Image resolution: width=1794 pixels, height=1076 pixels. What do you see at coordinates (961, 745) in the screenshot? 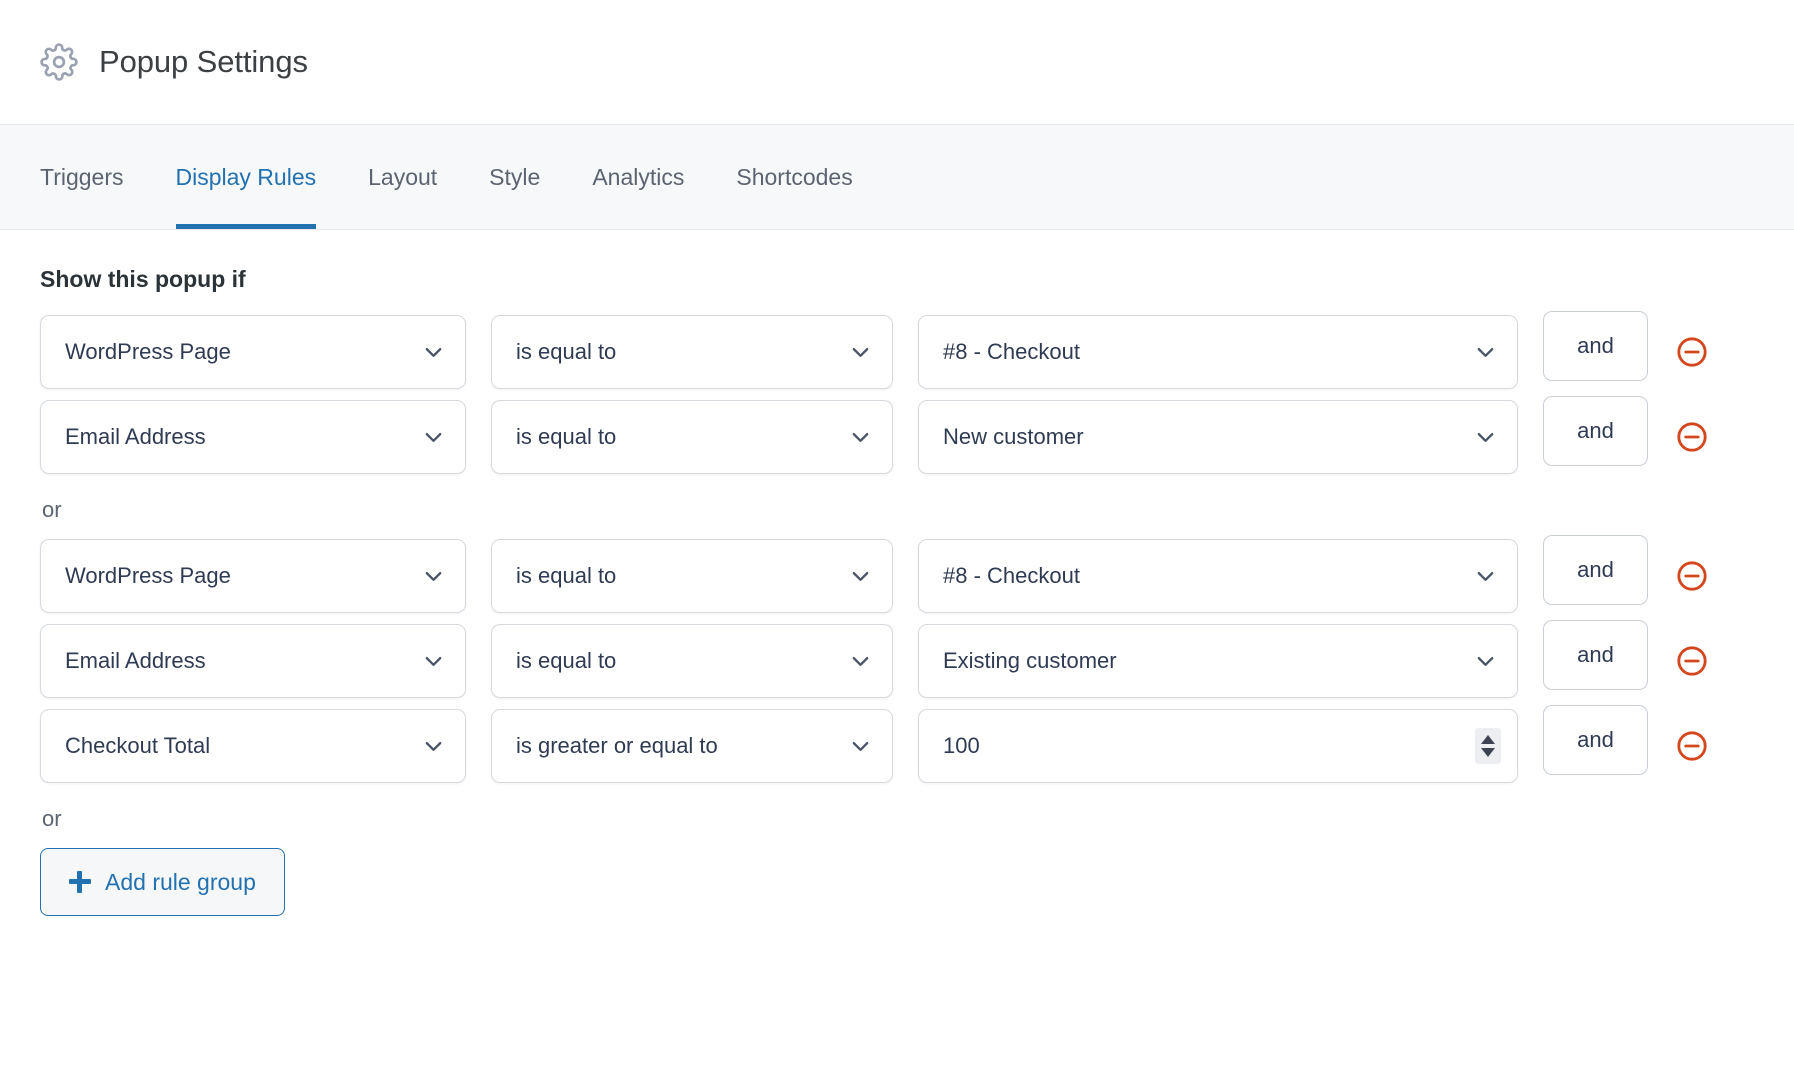
I see `rule-value-number: 100` at bounding box center [961, 745].